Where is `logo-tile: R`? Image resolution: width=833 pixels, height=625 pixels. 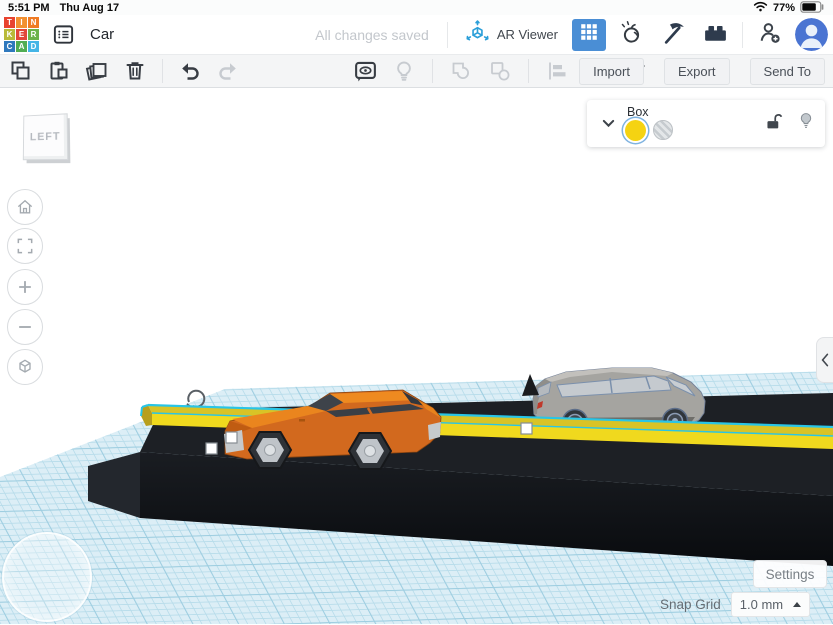 logo-tile: R is located at coordinates (33, 34).